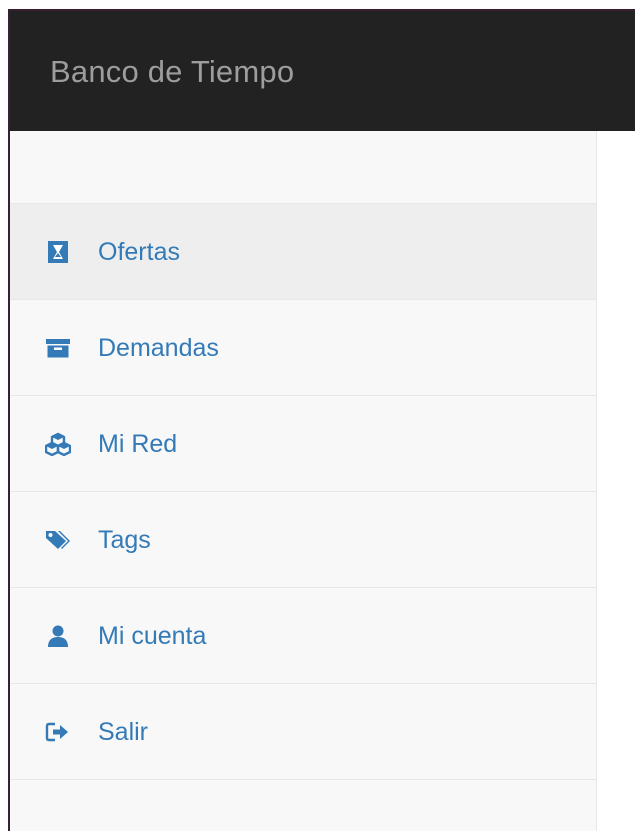 The image size is (635, 831). I want to click on sidebar-item-label: Tags, so click(124, 540).